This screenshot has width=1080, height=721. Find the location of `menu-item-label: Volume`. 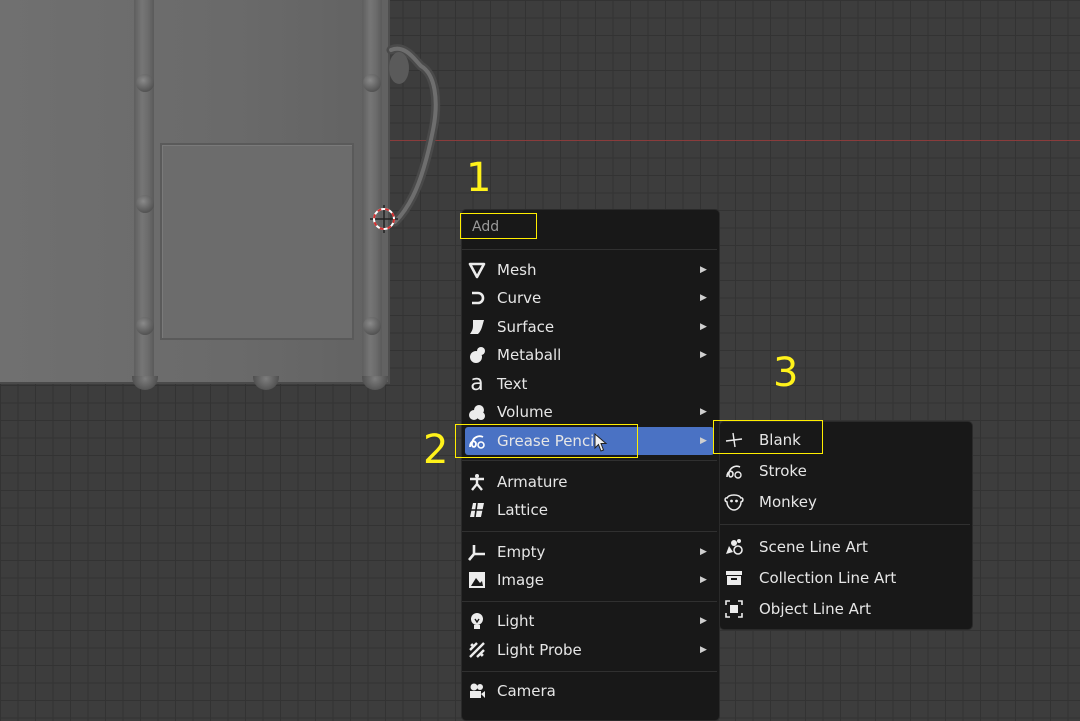

menu-item-label: Volume is located at coordinates (525, 412).